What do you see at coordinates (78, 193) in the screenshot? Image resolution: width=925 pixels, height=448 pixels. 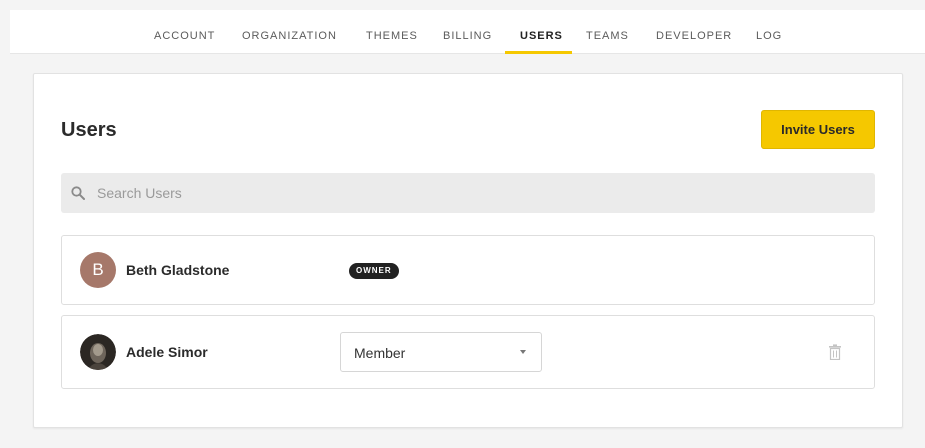 I see `search-icon` at bounding box center [78, 193].